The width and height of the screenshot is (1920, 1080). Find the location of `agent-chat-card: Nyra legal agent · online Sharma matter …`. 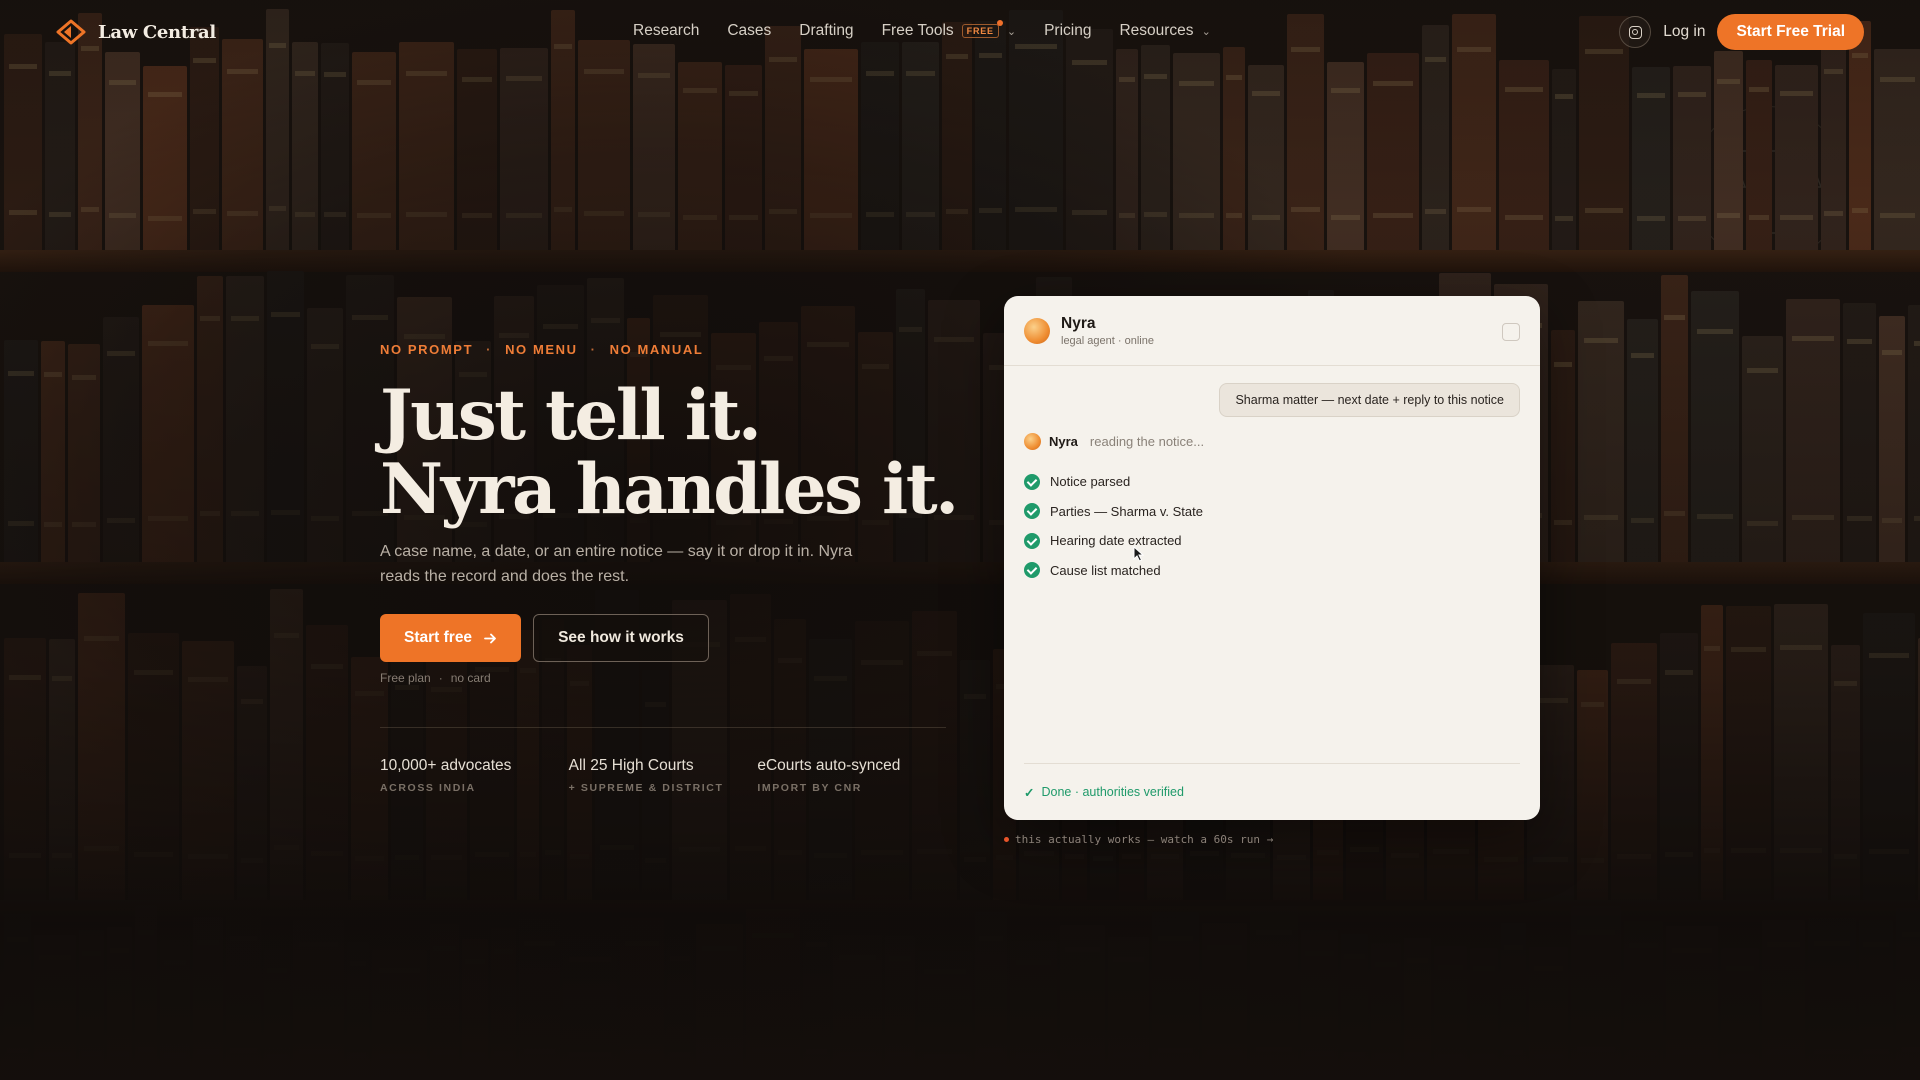

agent-chat-card: Nyra legal agent · online Sharma matter … is located at coordinates (1272, 558).